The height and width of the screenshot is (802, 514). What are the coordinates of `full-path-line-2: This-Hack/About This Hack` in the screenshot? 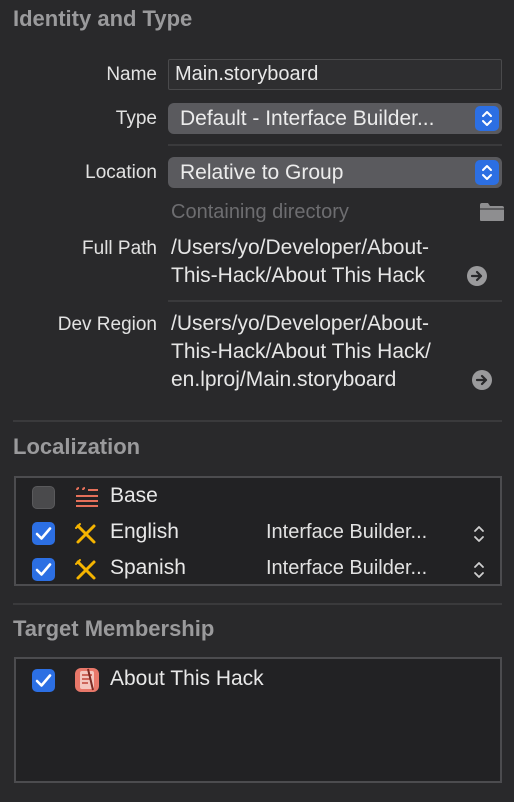 It's located at (298, 275).